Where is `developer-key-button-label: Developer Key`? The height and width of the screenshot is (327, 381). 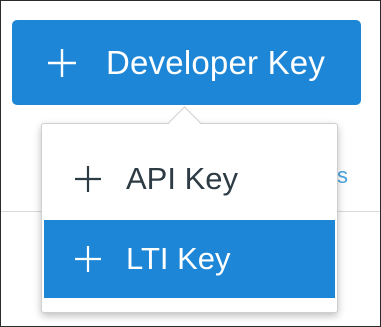 developer-key-button-label: Developer Key is located at coordinates (216, 62).